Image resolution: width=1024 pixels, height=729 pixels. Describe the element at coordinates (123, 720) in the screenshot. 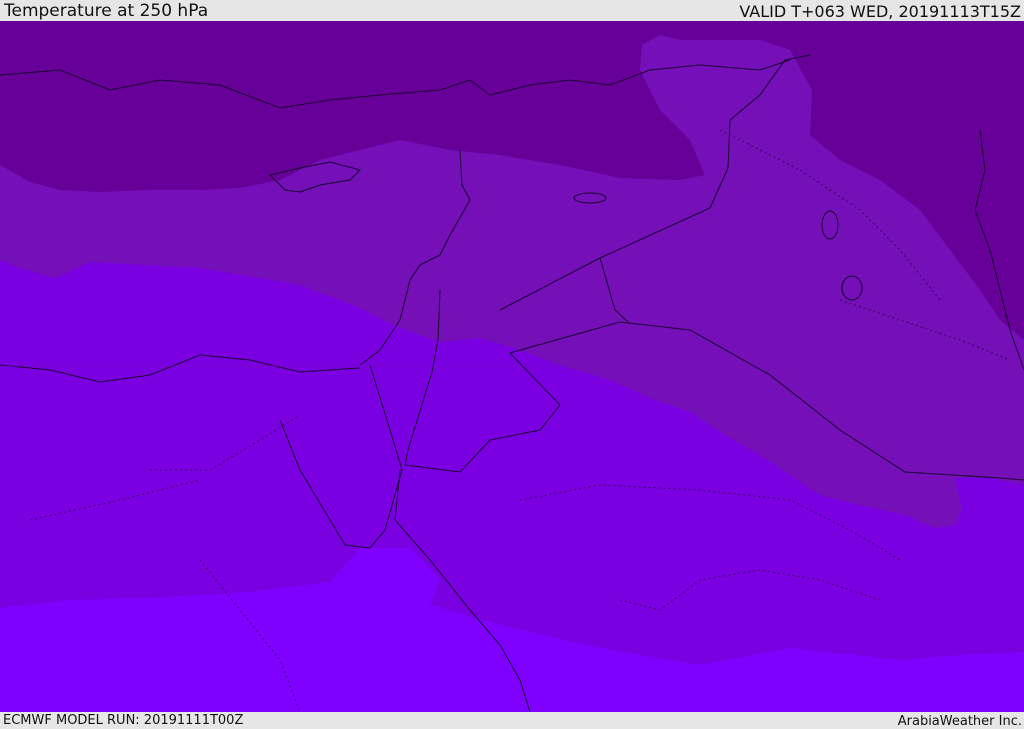

I see `model-run: ECMWF MODEL RUN: 20191111T00Z` at that location.